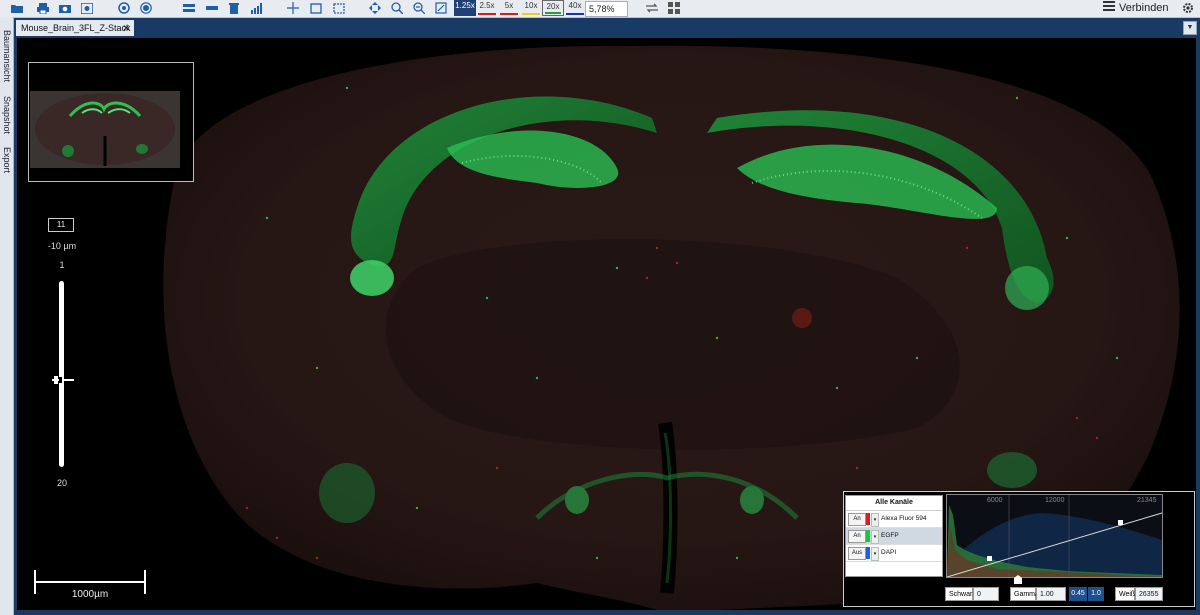 The height and width of the screenshot is (615, 1200). Describe the element at coordinates (7, 316) in the screenshot. I see `side-panel-tabs: Baumansicht Snapshot Export` at that location.